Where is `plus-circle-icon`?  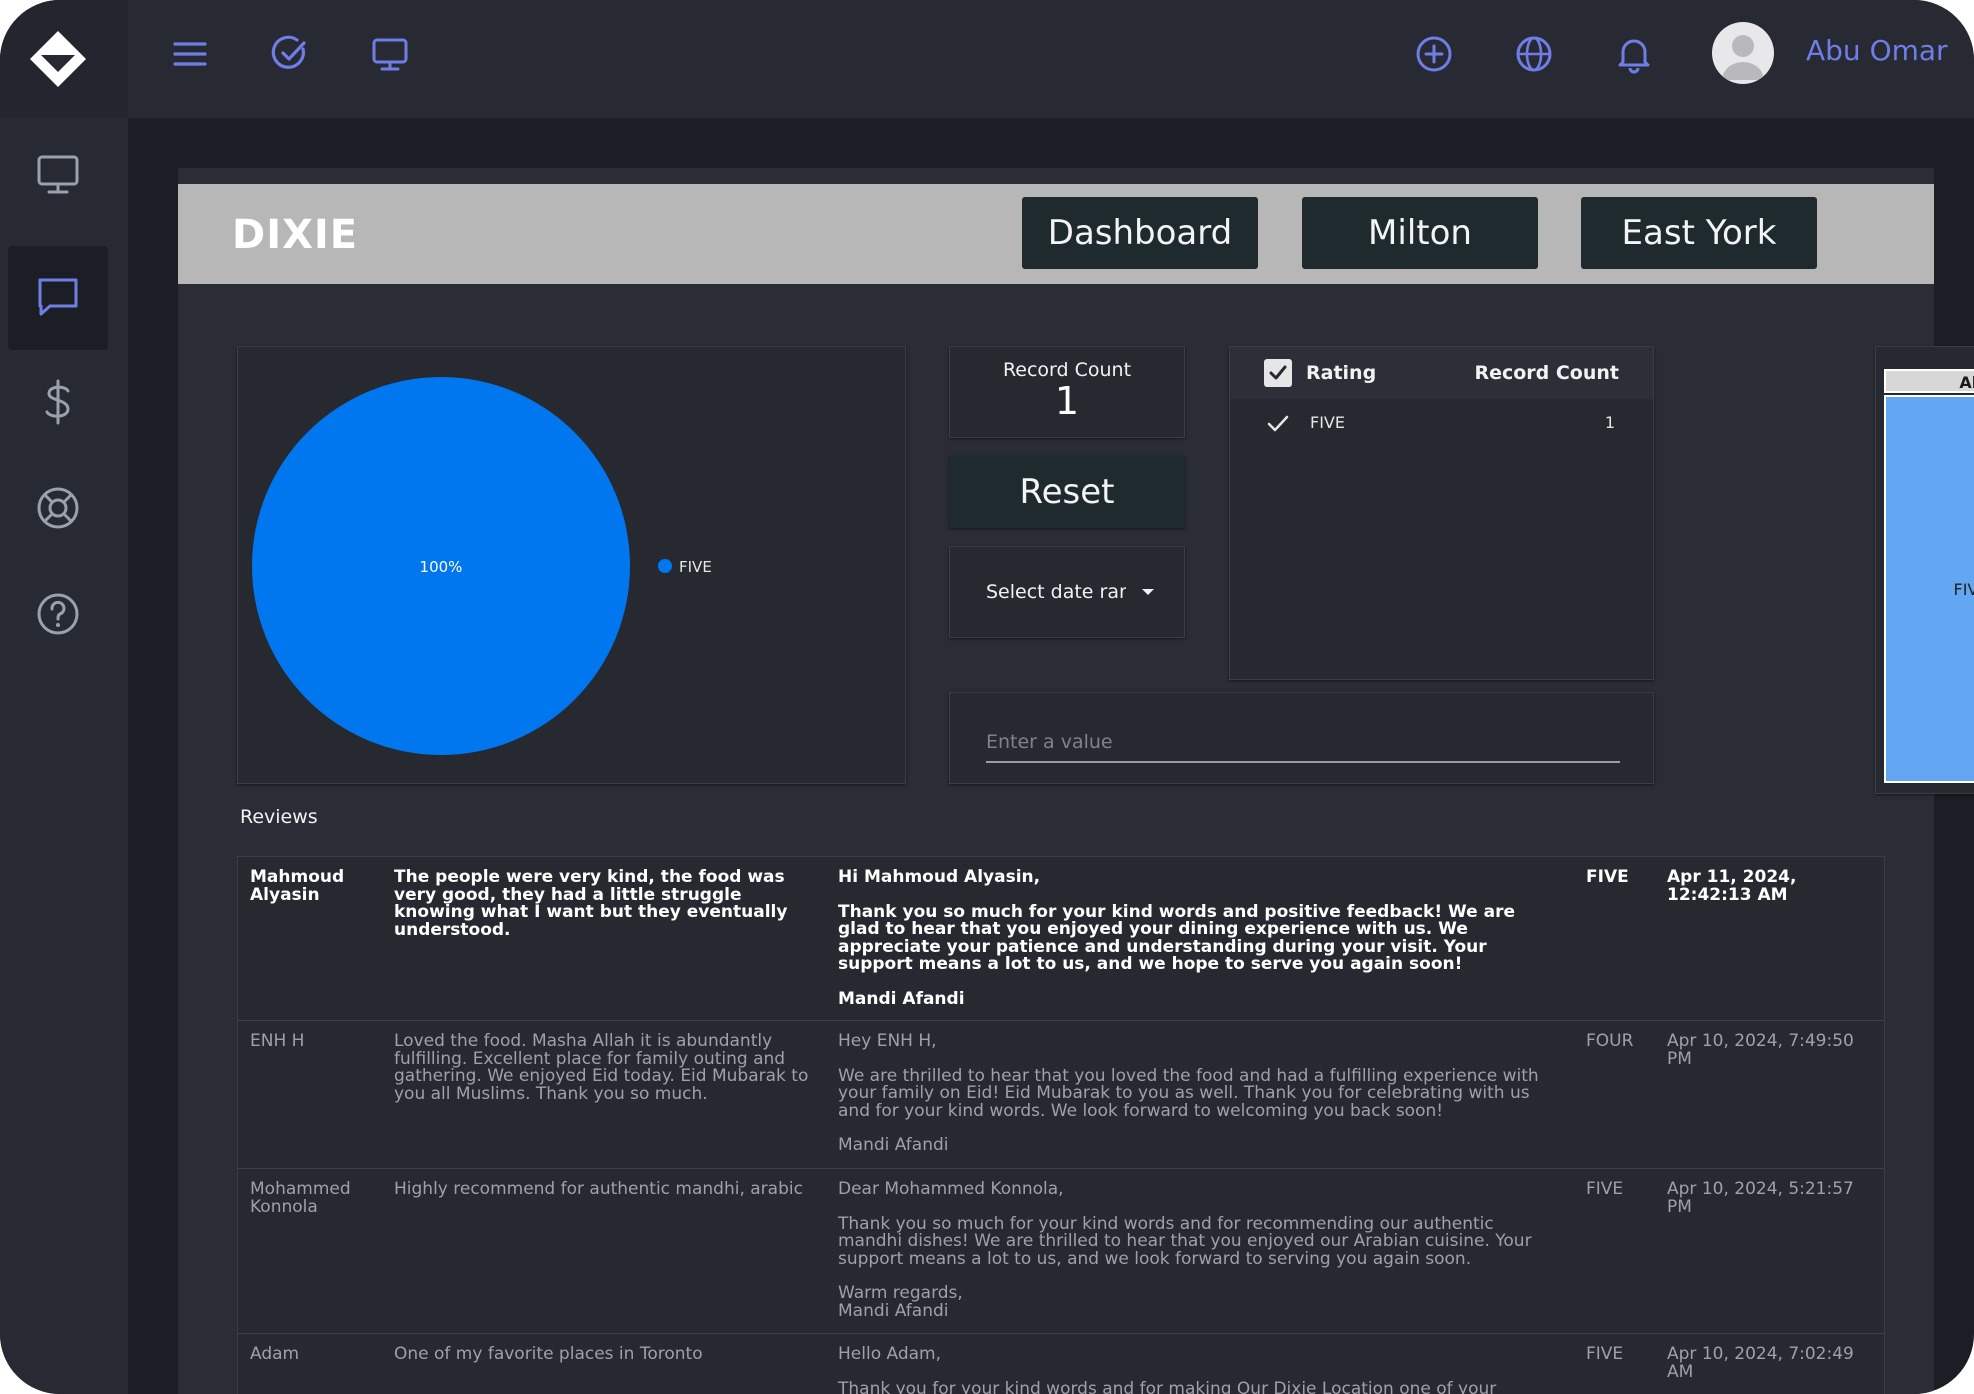 plus-circle-icon is located at coordinates (1434, 54).